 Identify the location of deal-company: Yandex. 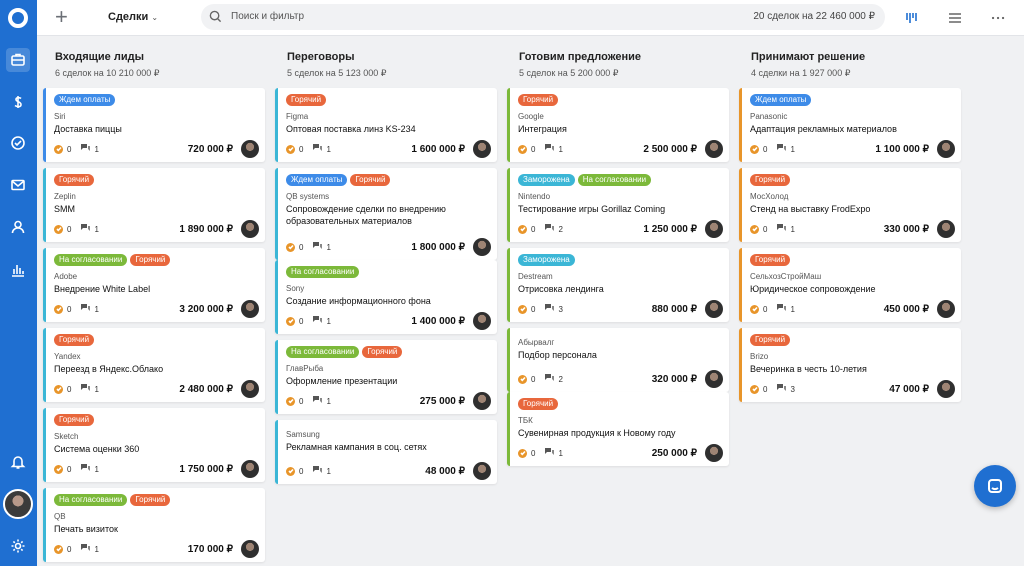
(67, 356).